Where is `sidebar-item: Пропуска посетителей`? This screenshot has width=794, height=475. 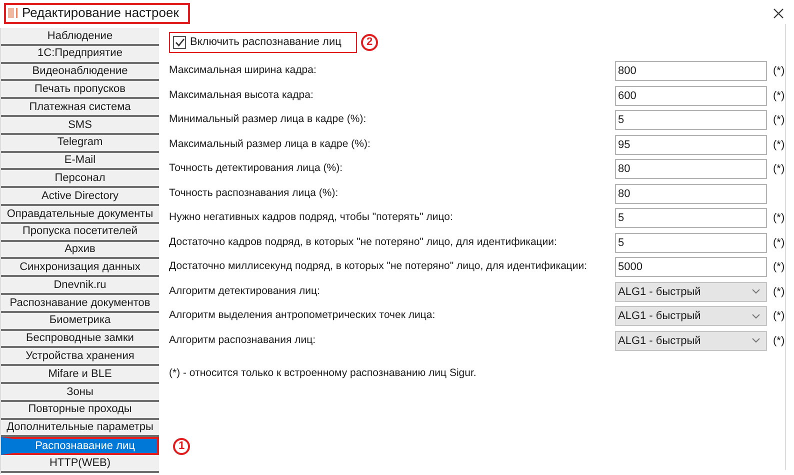 sidebar-item: Пропуска посетителей is located at coordinates (80, 233).